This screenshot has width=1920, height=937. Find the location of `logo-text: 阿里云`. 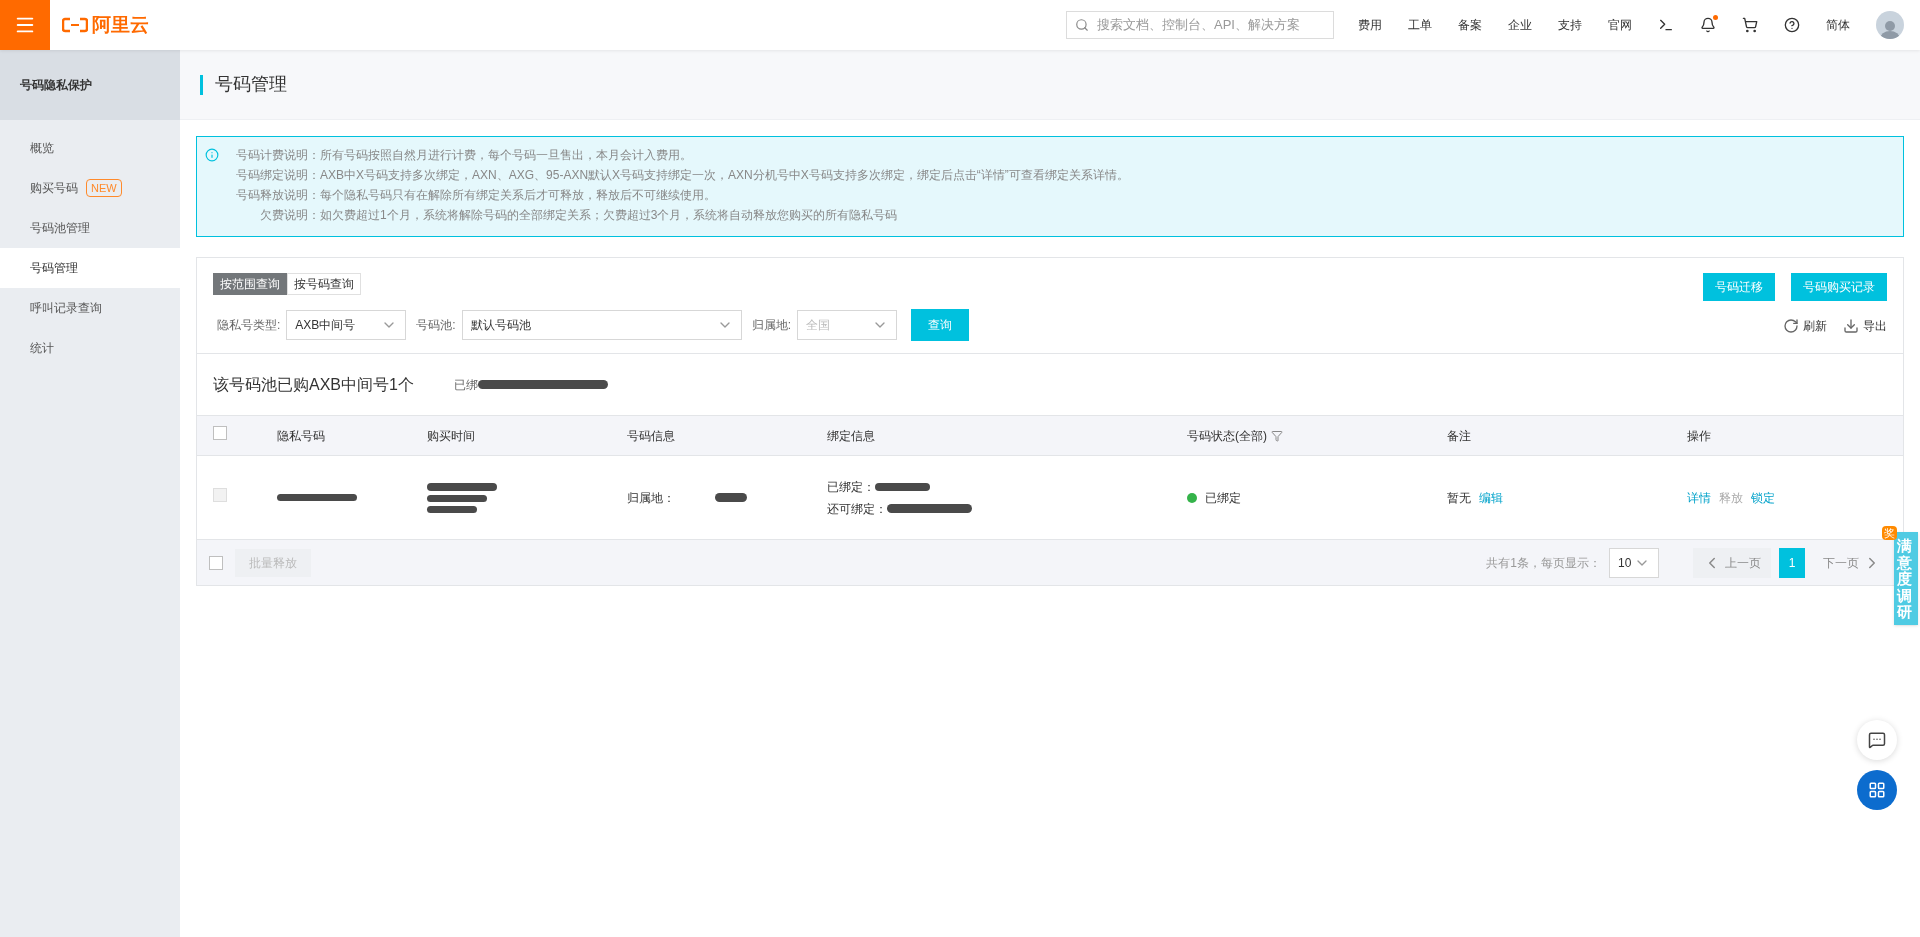

logo-text: 阿里云 is located at coordinates (120, 24).